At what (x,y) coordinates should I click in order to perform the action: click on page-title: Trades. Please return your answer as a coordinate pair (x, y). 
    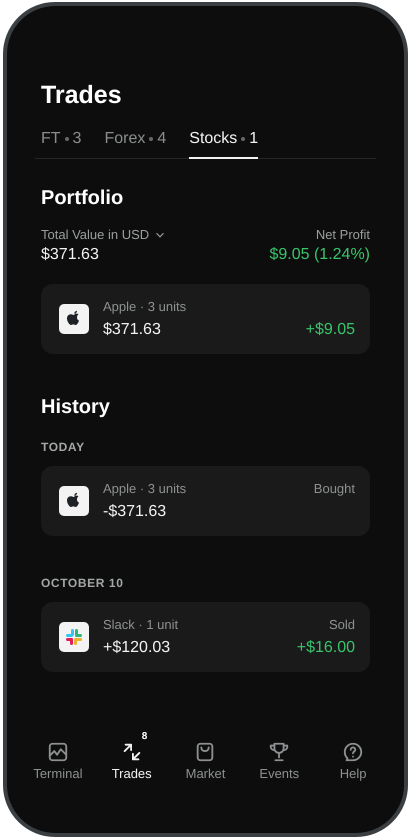
    Looking at the image, I should click on (82, 95).